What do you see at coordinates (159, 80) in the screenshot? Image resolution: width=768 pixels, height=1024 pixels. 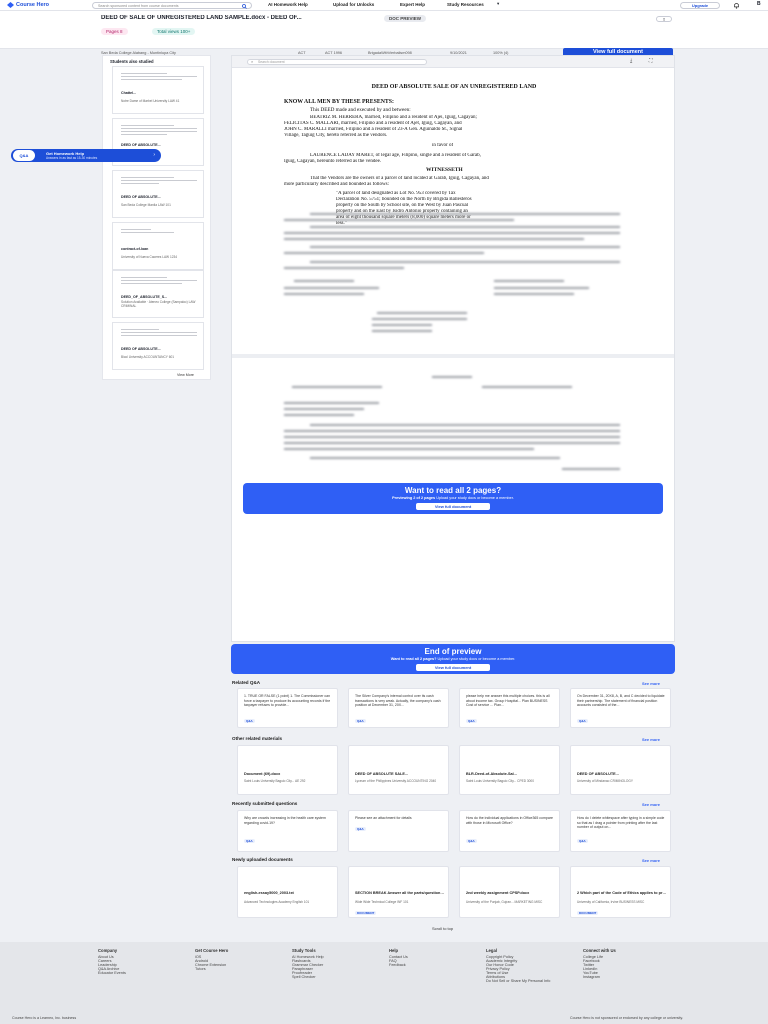 I see `thumbnail` at bounding box center [159, 80].